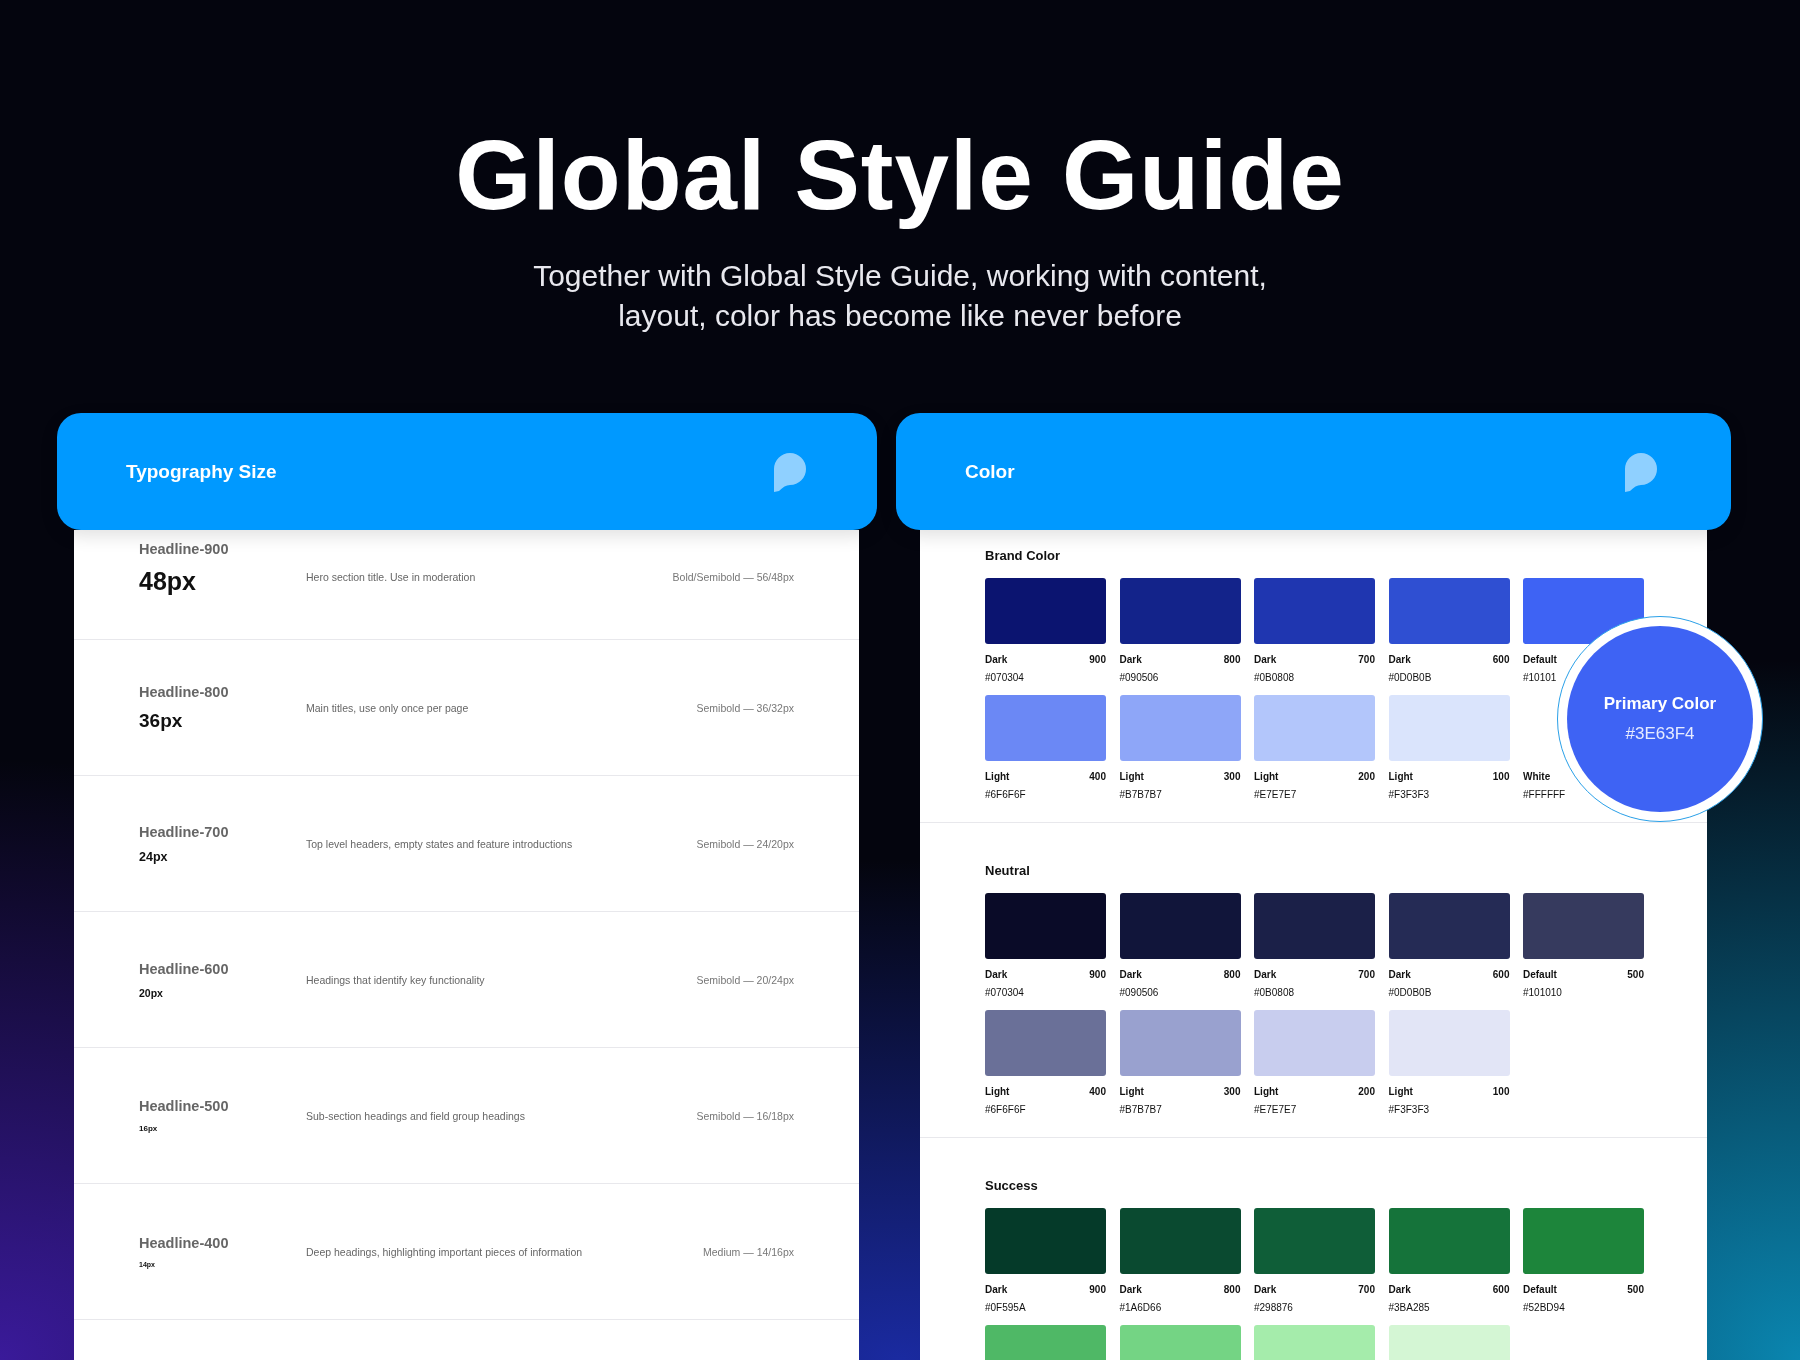 This screenshot has width=1800, height=1360. I want to click on section-title: Success, so click(1012, 1185).